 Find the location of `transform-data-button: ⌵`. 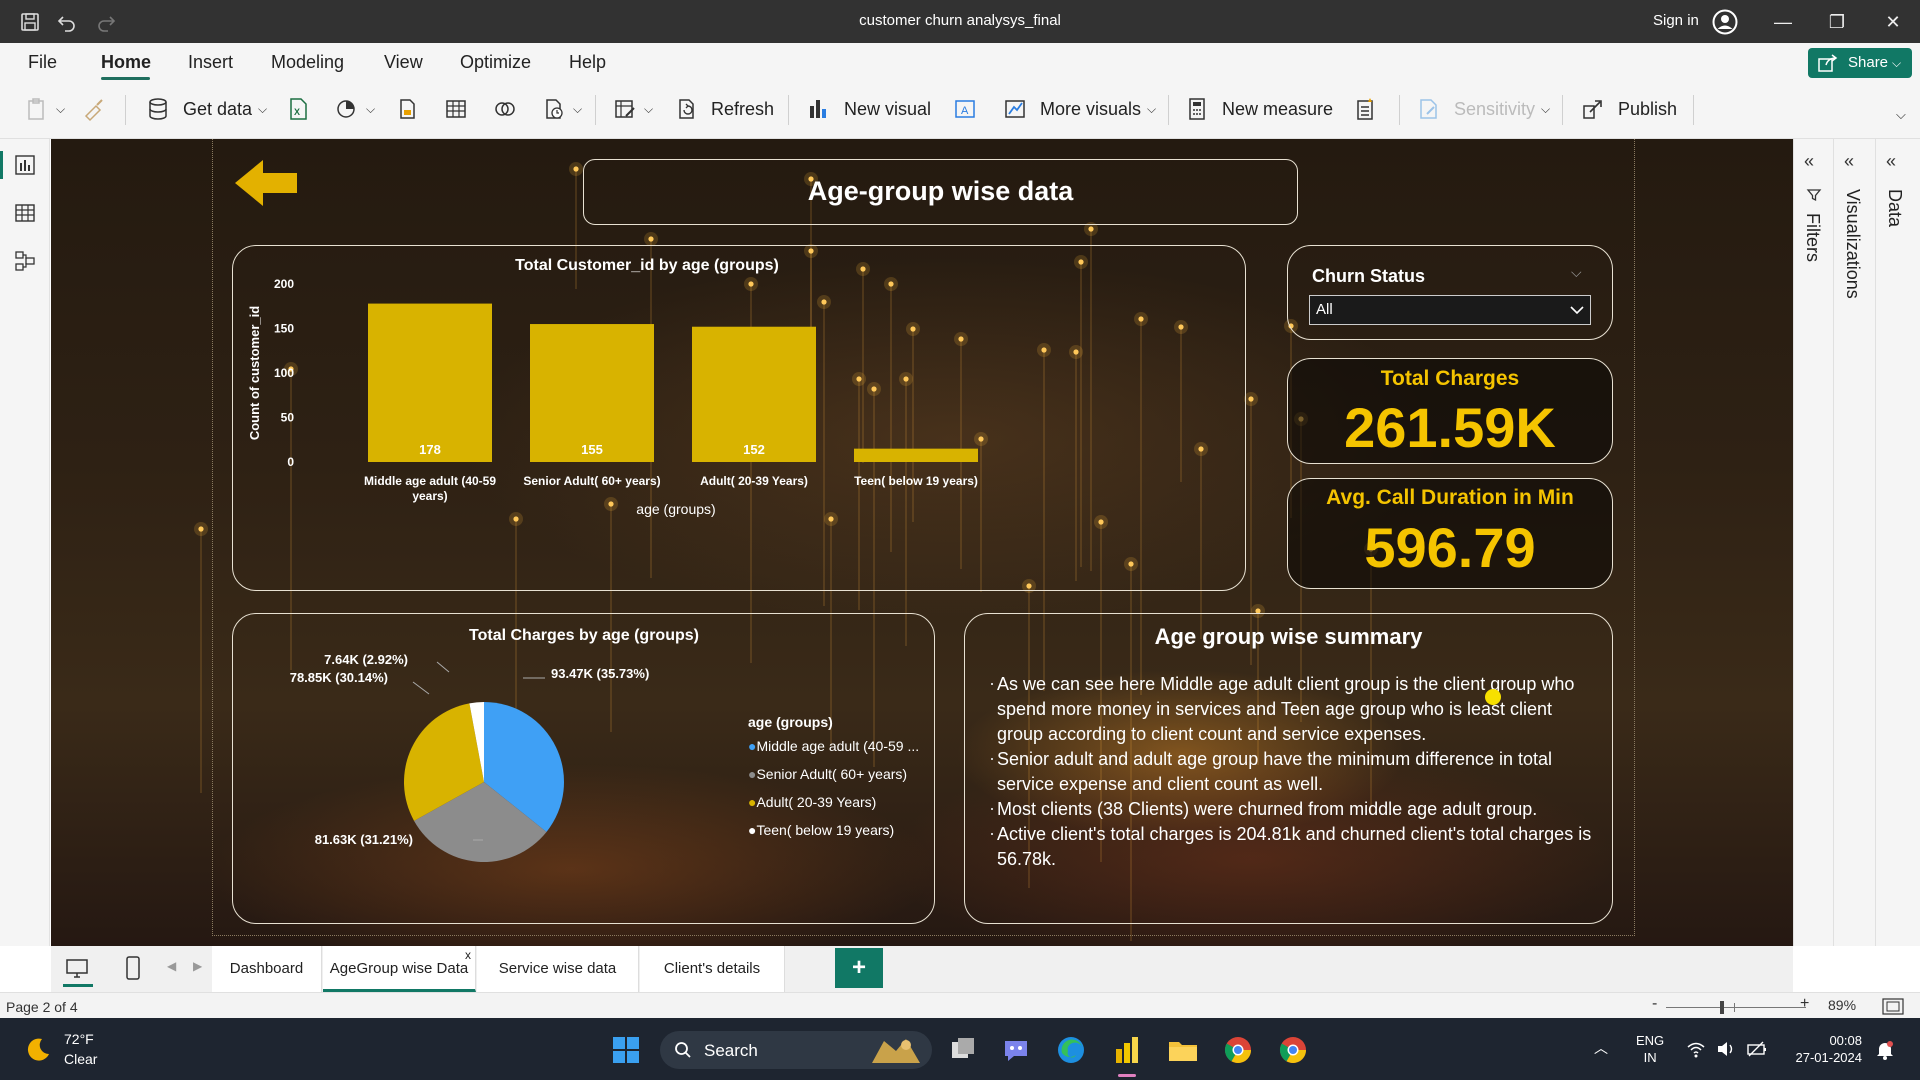

transform-data-button: ⌵ is located at coordinates (632, 109).